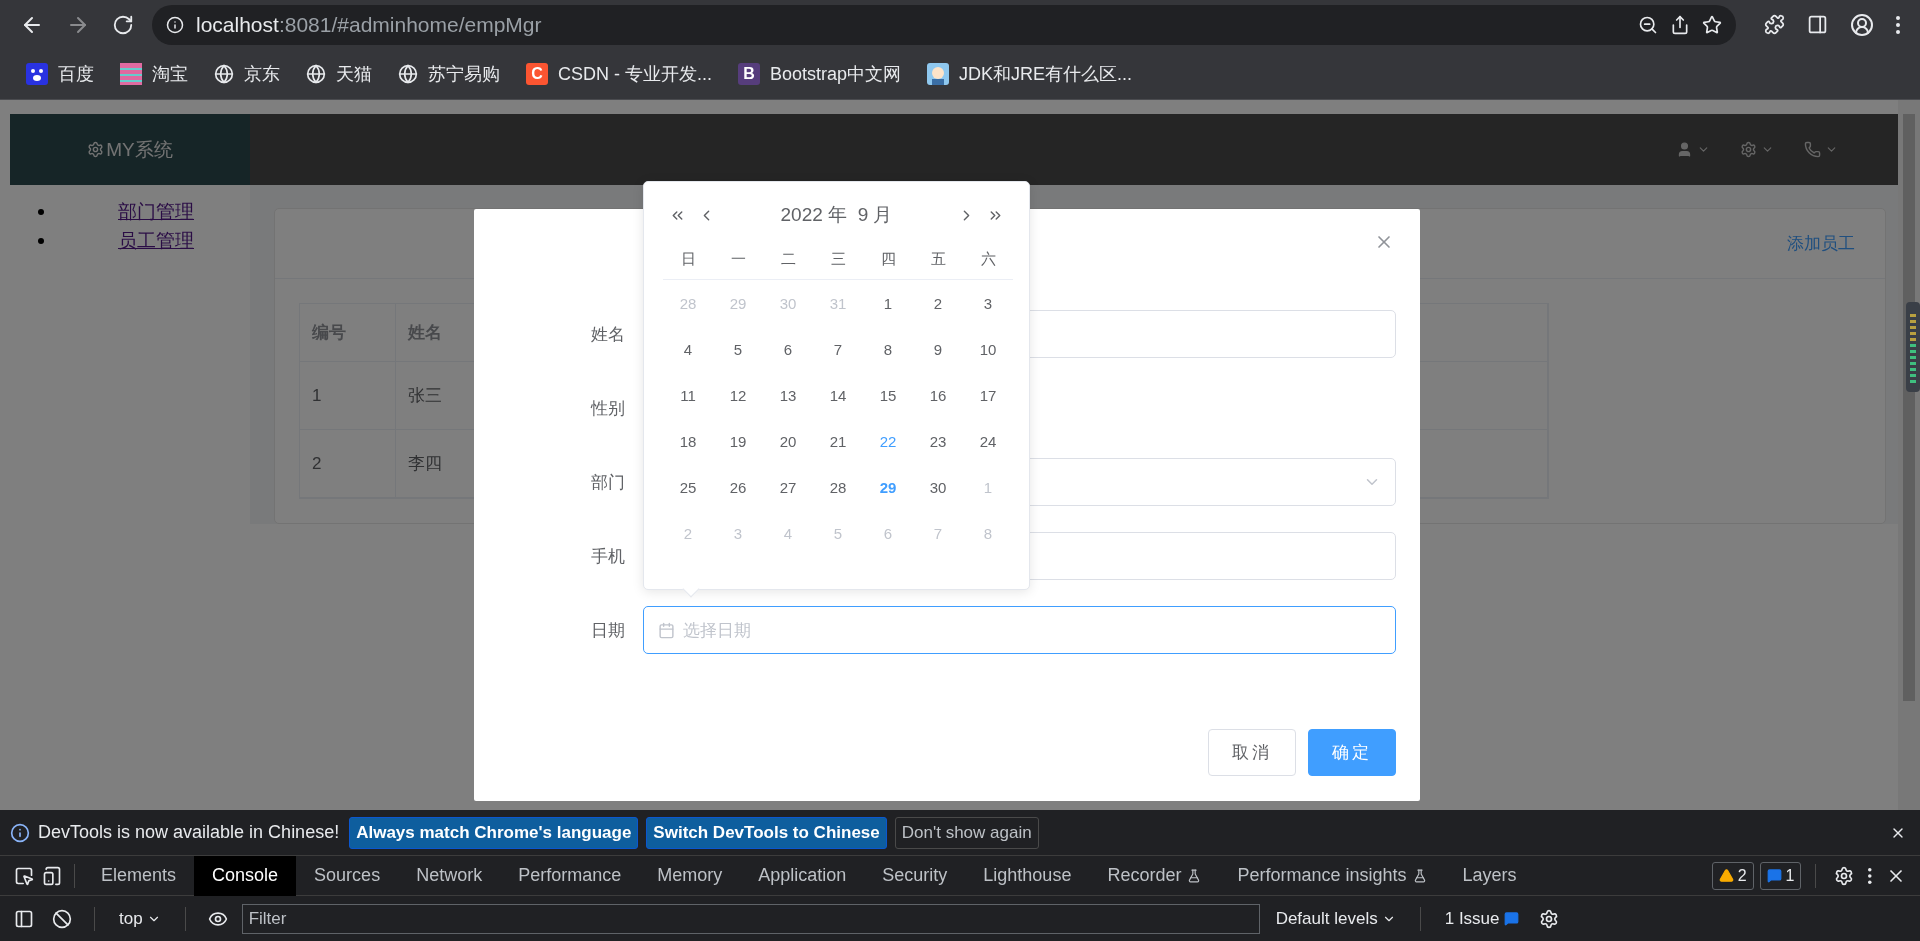 Image resolution: width=1920 pixels, height=941 pixels. Describe the element at coordinates (888, 395) in the screenshot. I see `calendar-day: 15` at that location.